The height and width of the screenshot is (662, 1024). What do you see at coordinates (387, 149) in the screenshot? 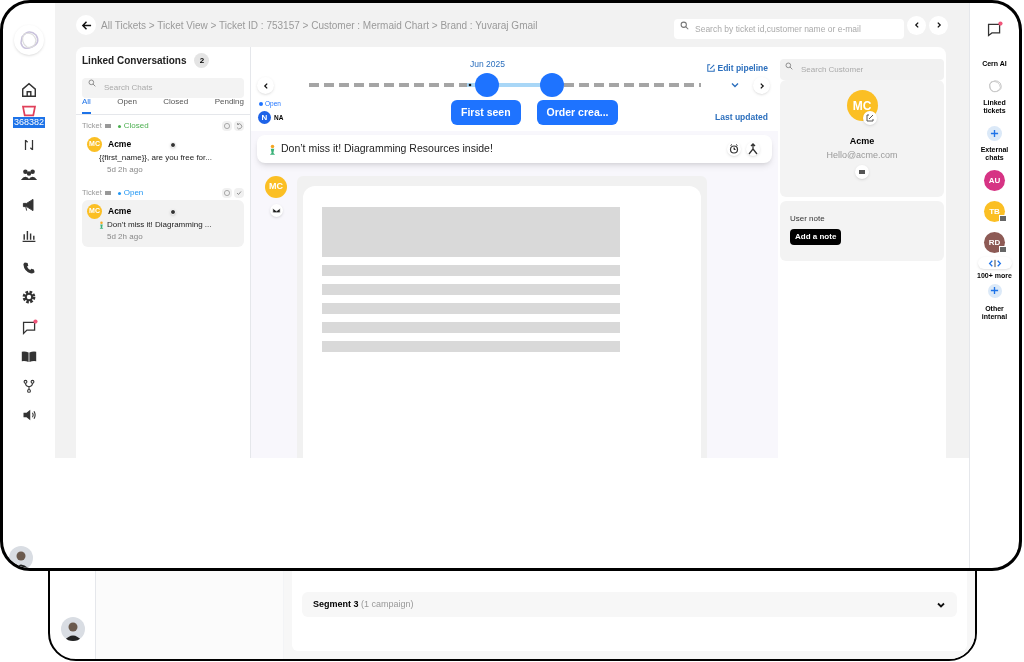
I see `subject-text: Don’t miss it! Diagramming Resources inside!` at bounding box center [387, 149].